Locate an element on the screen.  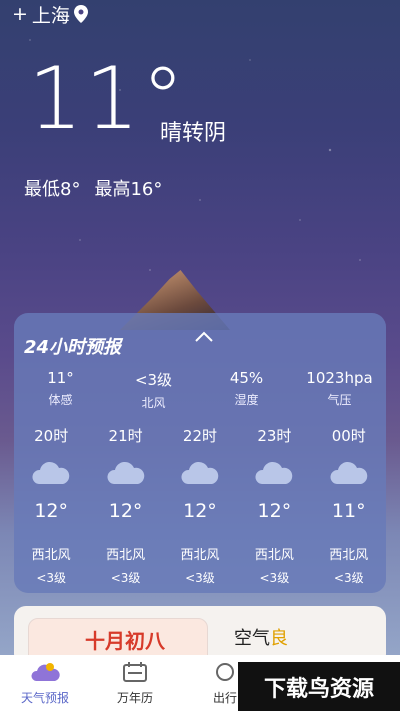
location-bar: + 上海 is located at coordinates (50, 14).